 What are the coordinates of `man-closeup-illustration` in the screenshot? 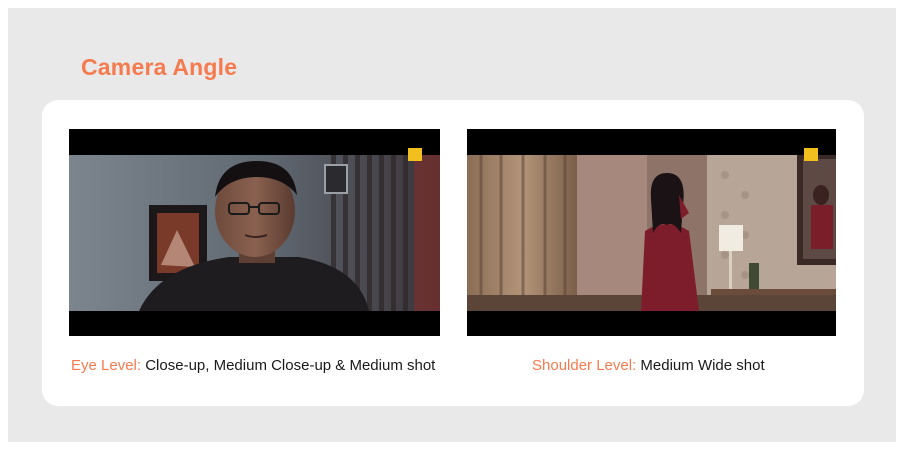 It's located at (254, 233).